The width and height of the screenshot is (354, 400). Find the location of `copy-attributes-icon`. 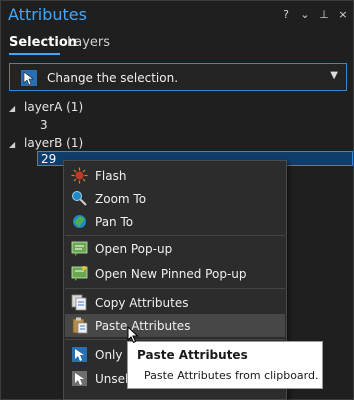

copy-attributes-icon is located at coordinates (79, 302).